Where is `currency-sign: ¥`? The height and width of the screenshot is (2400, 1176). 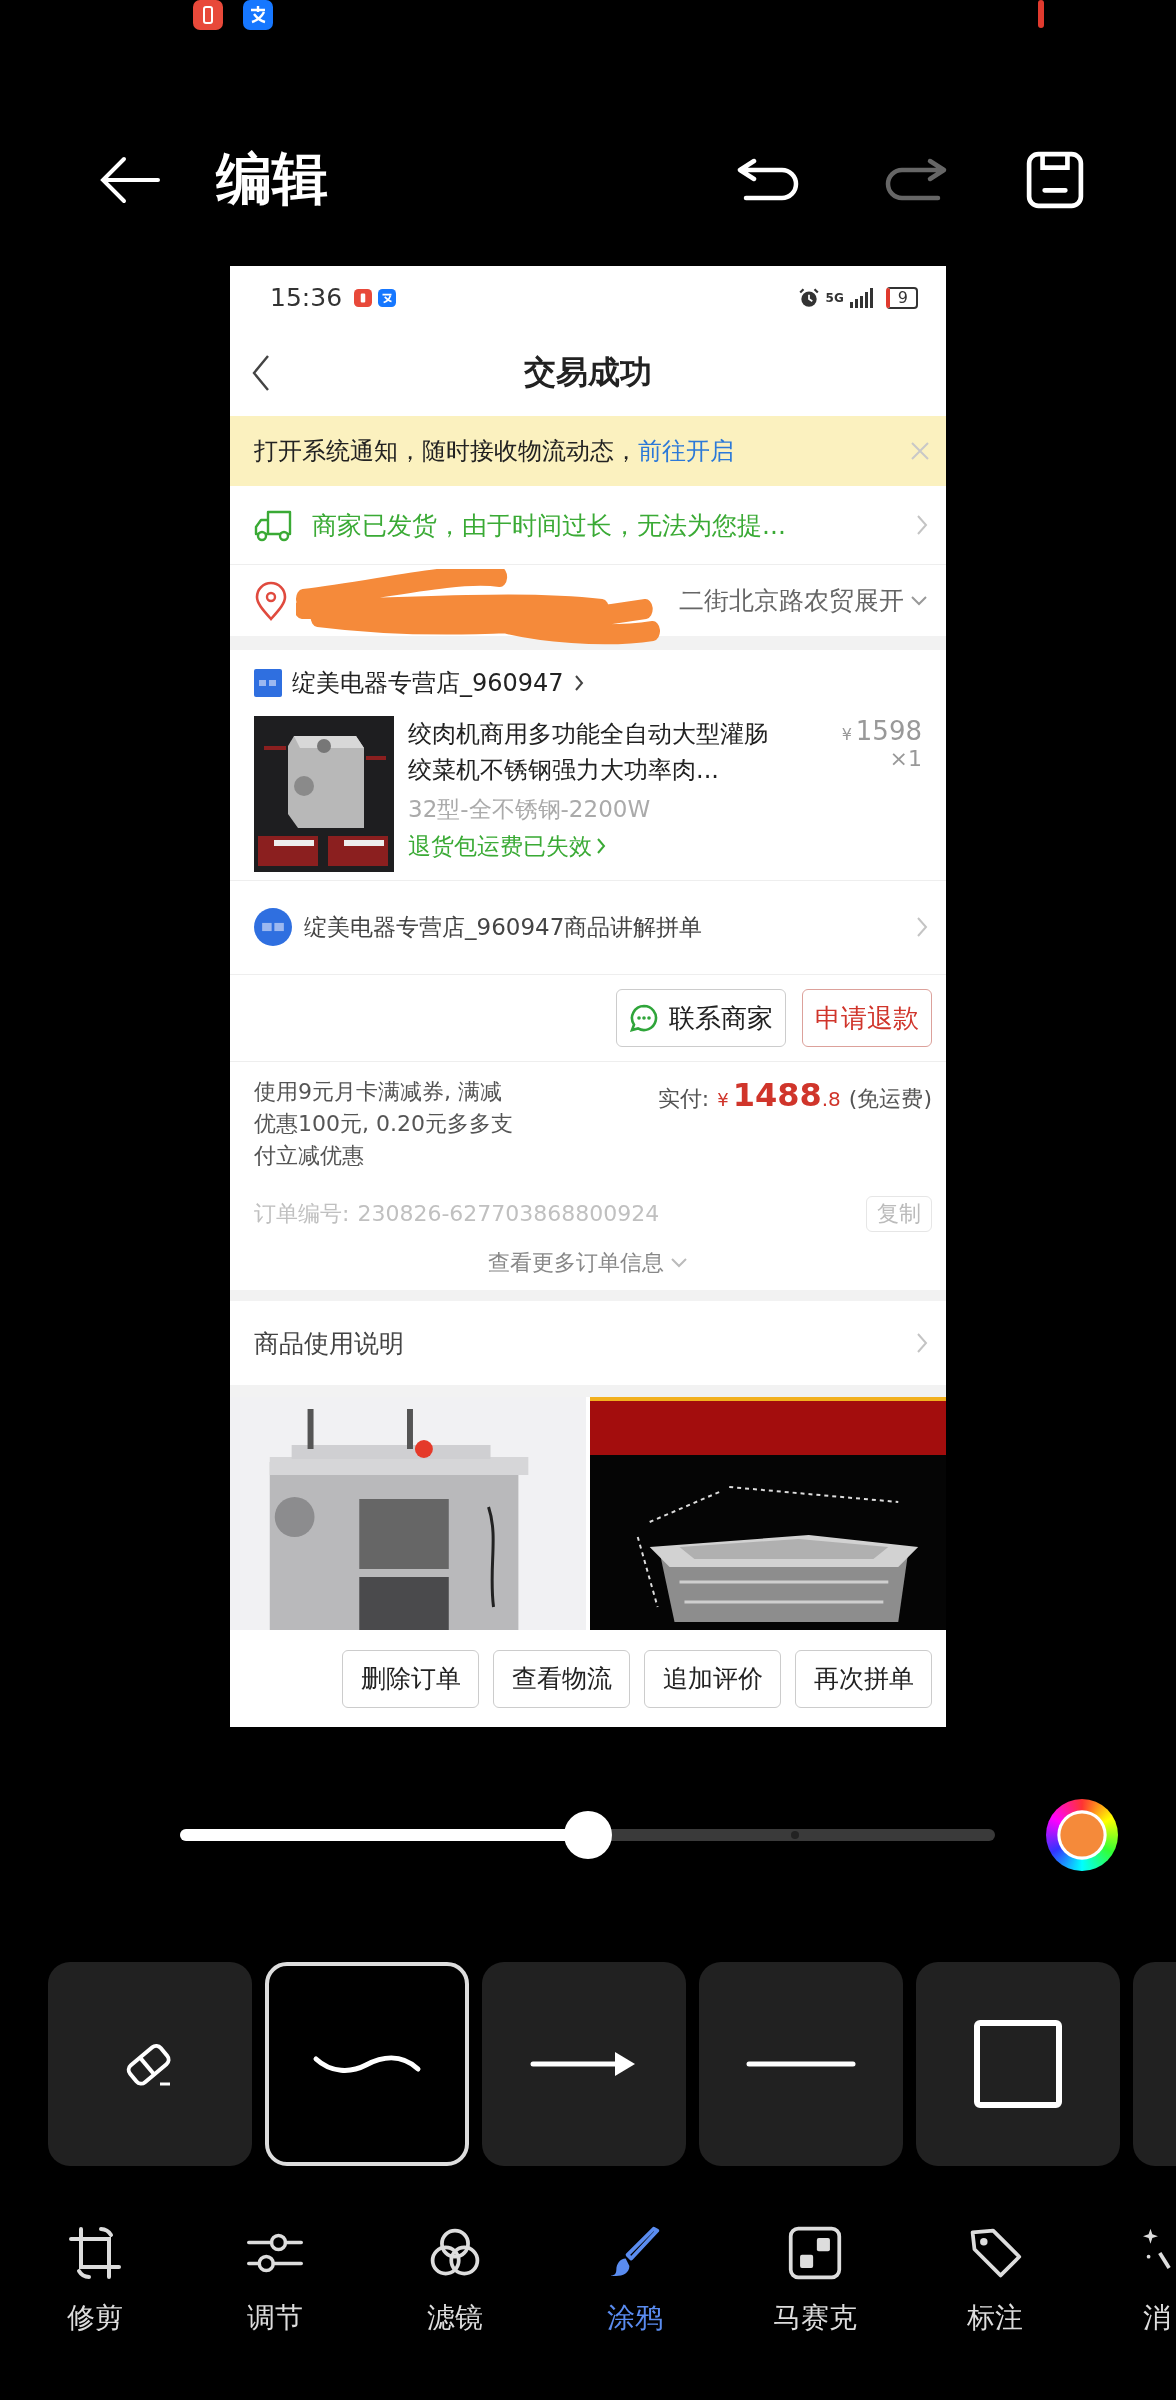
currency-sign: ¥ is located at coordinates (846, 734).